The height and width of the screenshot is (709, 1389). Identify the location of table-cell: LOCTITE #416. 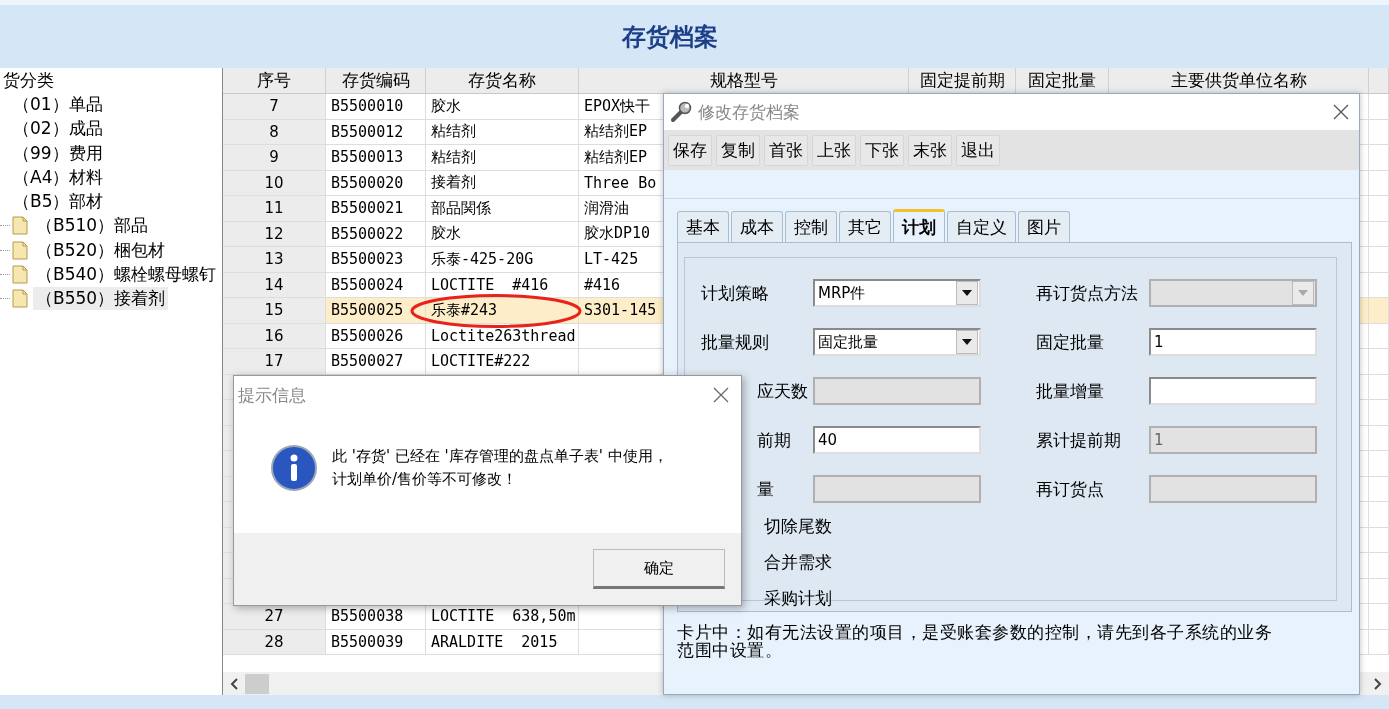
(502, 284).